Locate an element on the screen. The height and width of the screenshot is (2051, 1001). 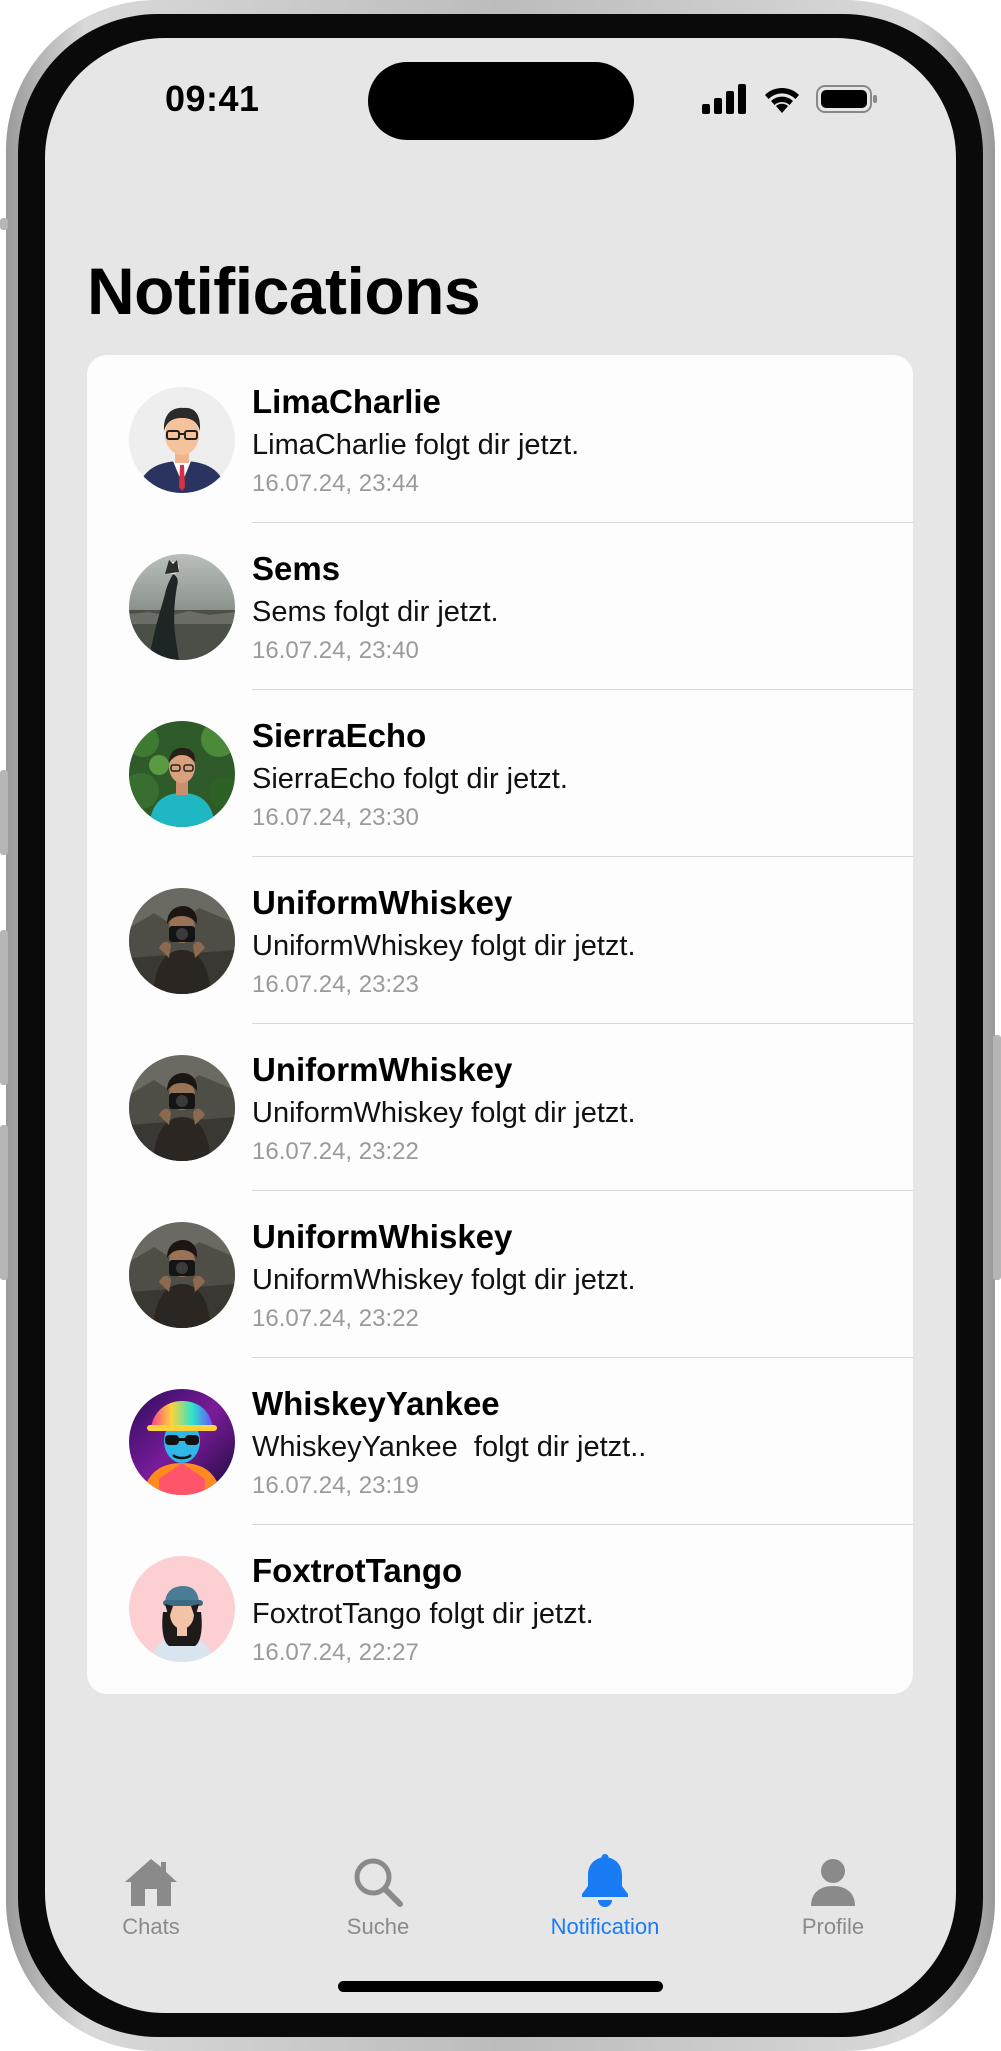
notification-name: WhiskeyYankee is located at coordinates (376, 1403).